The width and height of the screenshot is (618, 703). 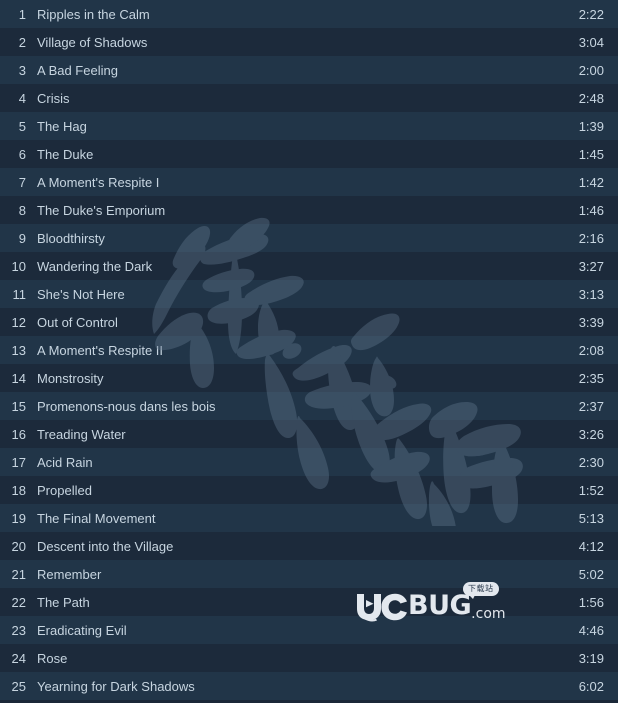 What do you see at coordinates (591, 98) in the screenshot?
I see `track-duration: 2:48` at bounding box center [591, 98].